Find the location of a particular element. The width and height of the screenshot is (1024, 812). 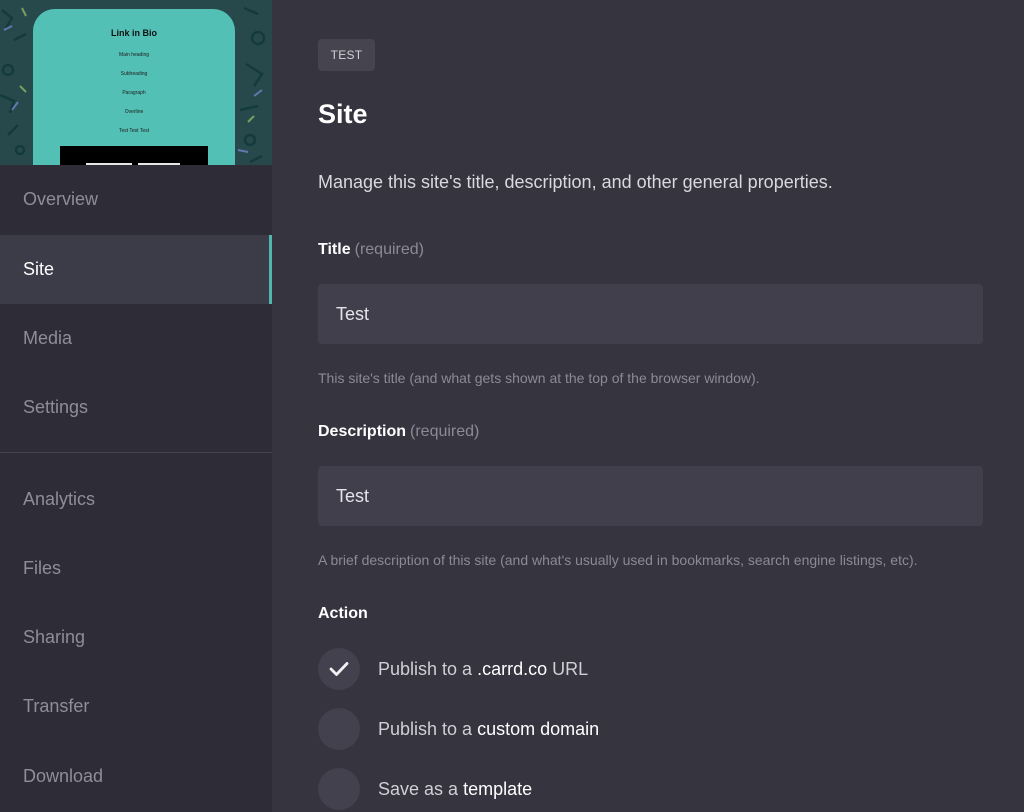

nav-item-overview: Overview is located at coordinates (136, 199).